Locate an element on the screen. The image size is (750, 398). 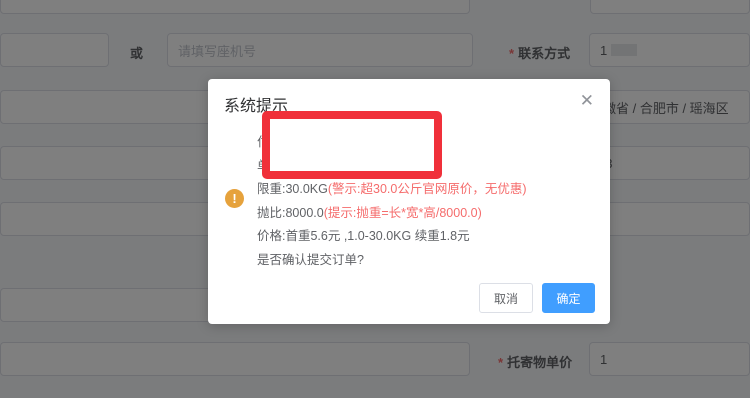
confirm-button: 确定 is located at coordinates (568, 298).